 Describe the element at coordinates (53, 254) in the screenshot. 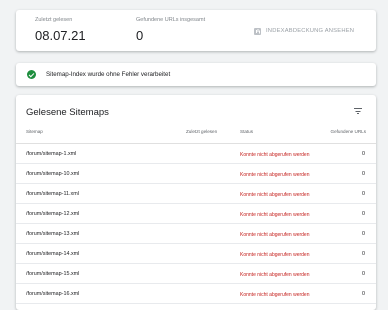

I see `sitemap-path: /forum/sitemap-14.xml` at that location.